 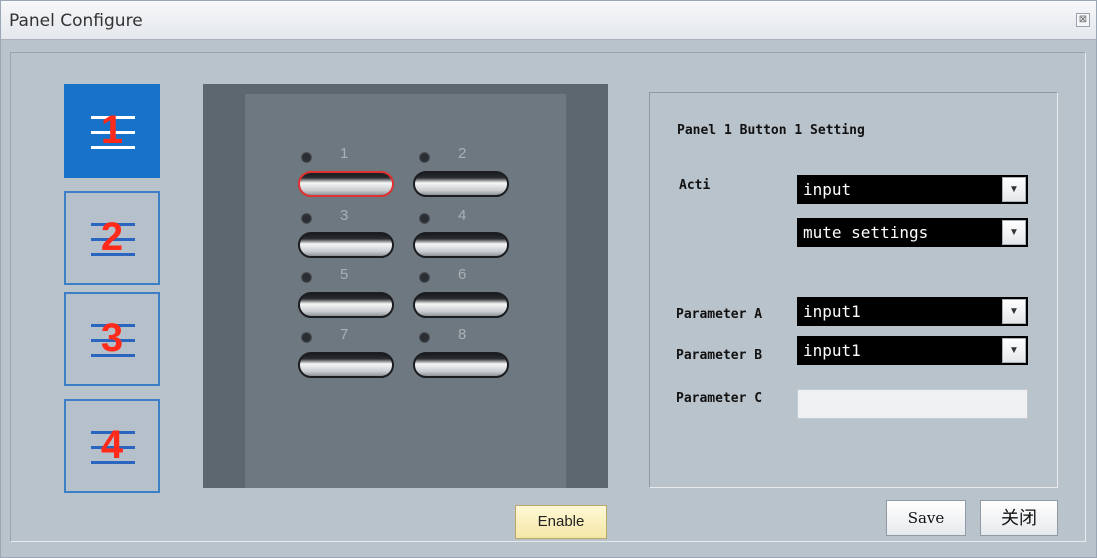 What do you see at coordinates (832, 311) in the screenshot?
I see `parameter-a-value: input1` at bounding box center [832, 311].